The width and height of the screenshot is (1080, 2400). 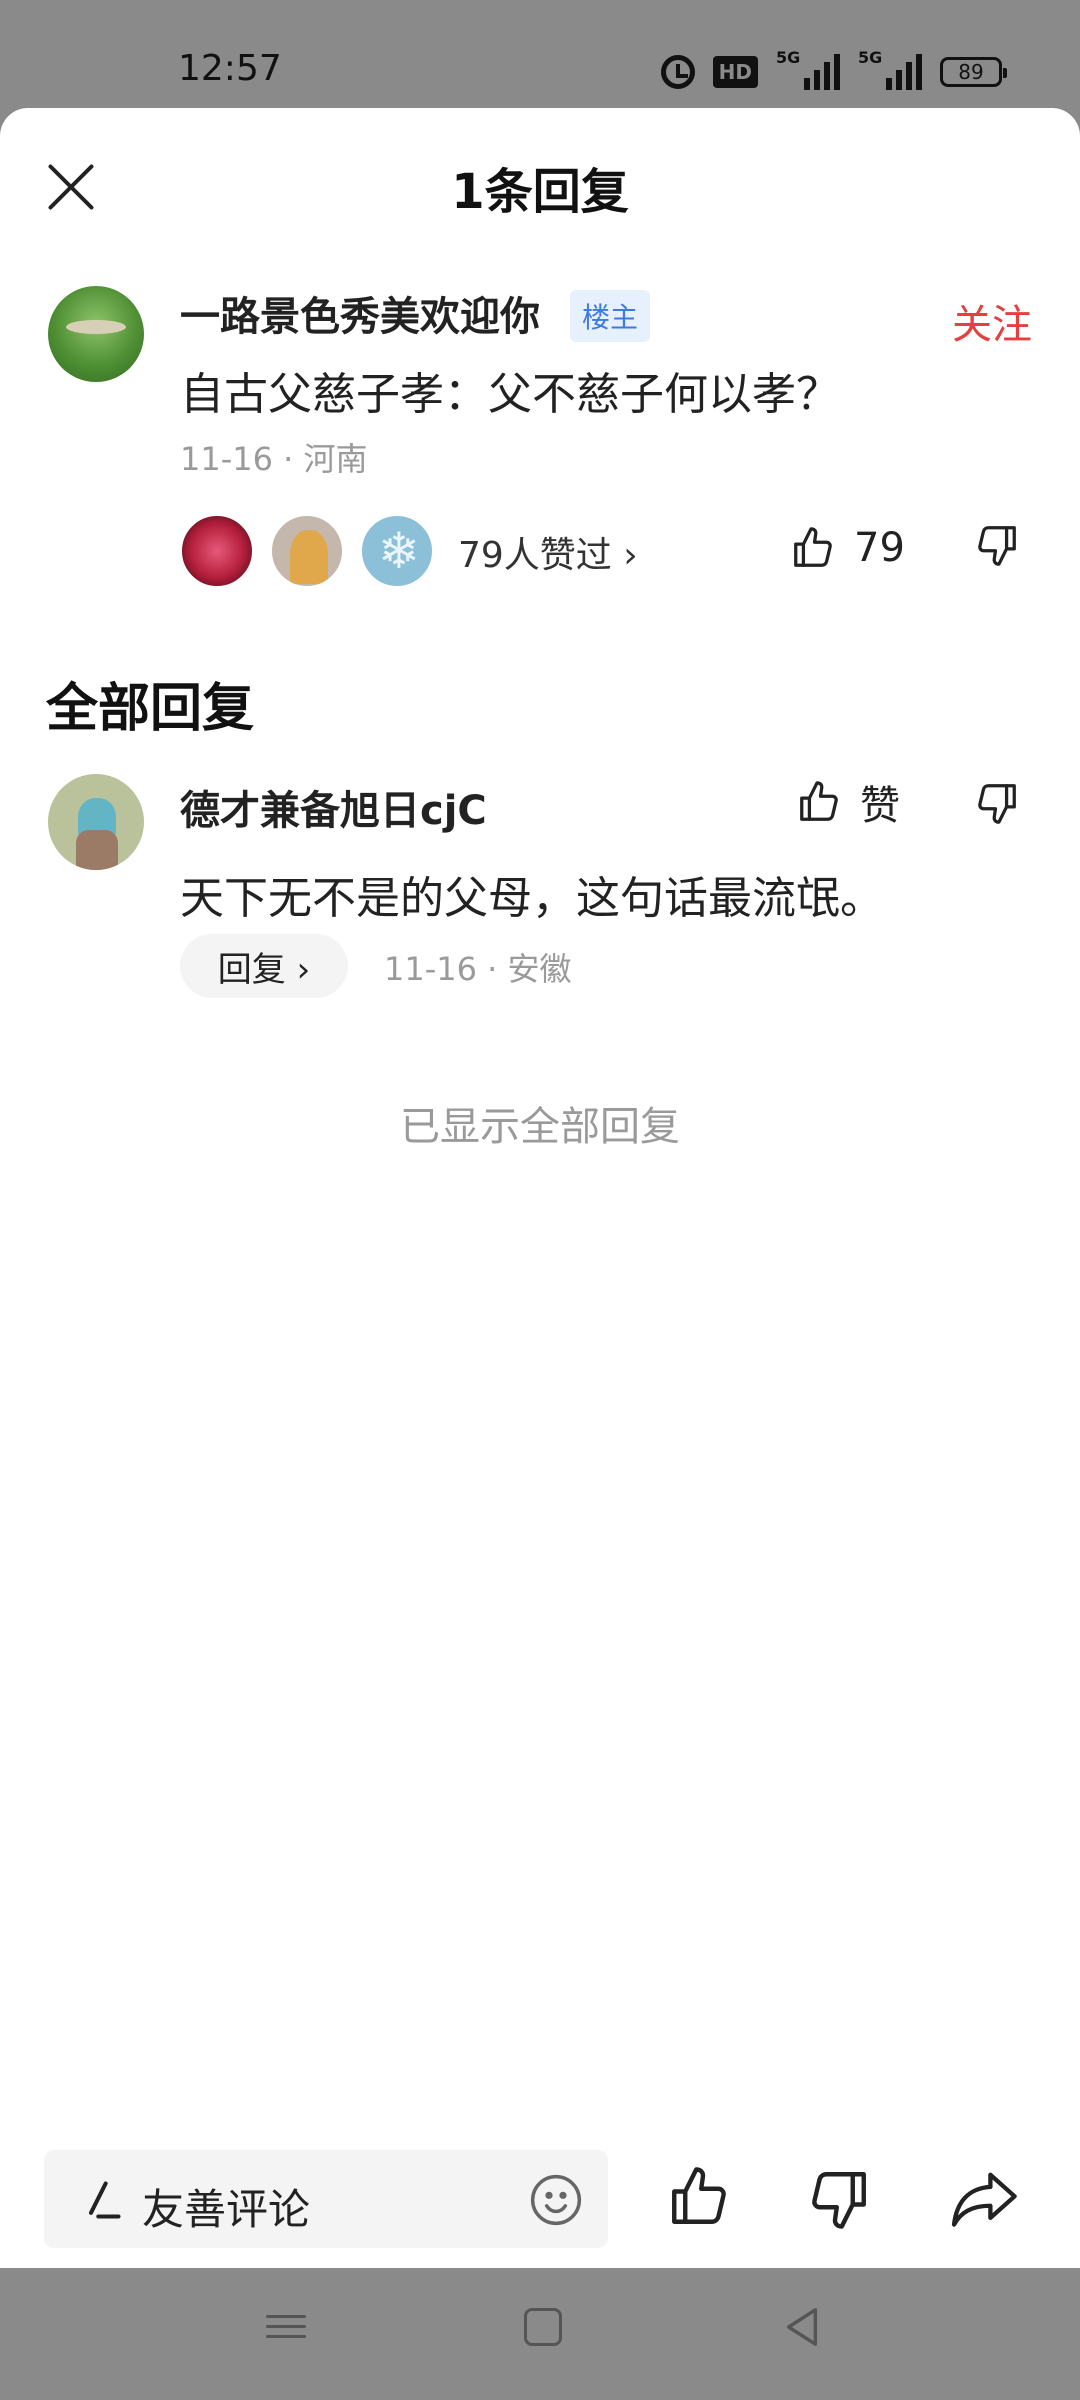 What do you see at coordinates (540, 1127) in the screenshot?
I see `all-replies-shown-note: 已显示全部回复` at bounding box center [540, 1127].